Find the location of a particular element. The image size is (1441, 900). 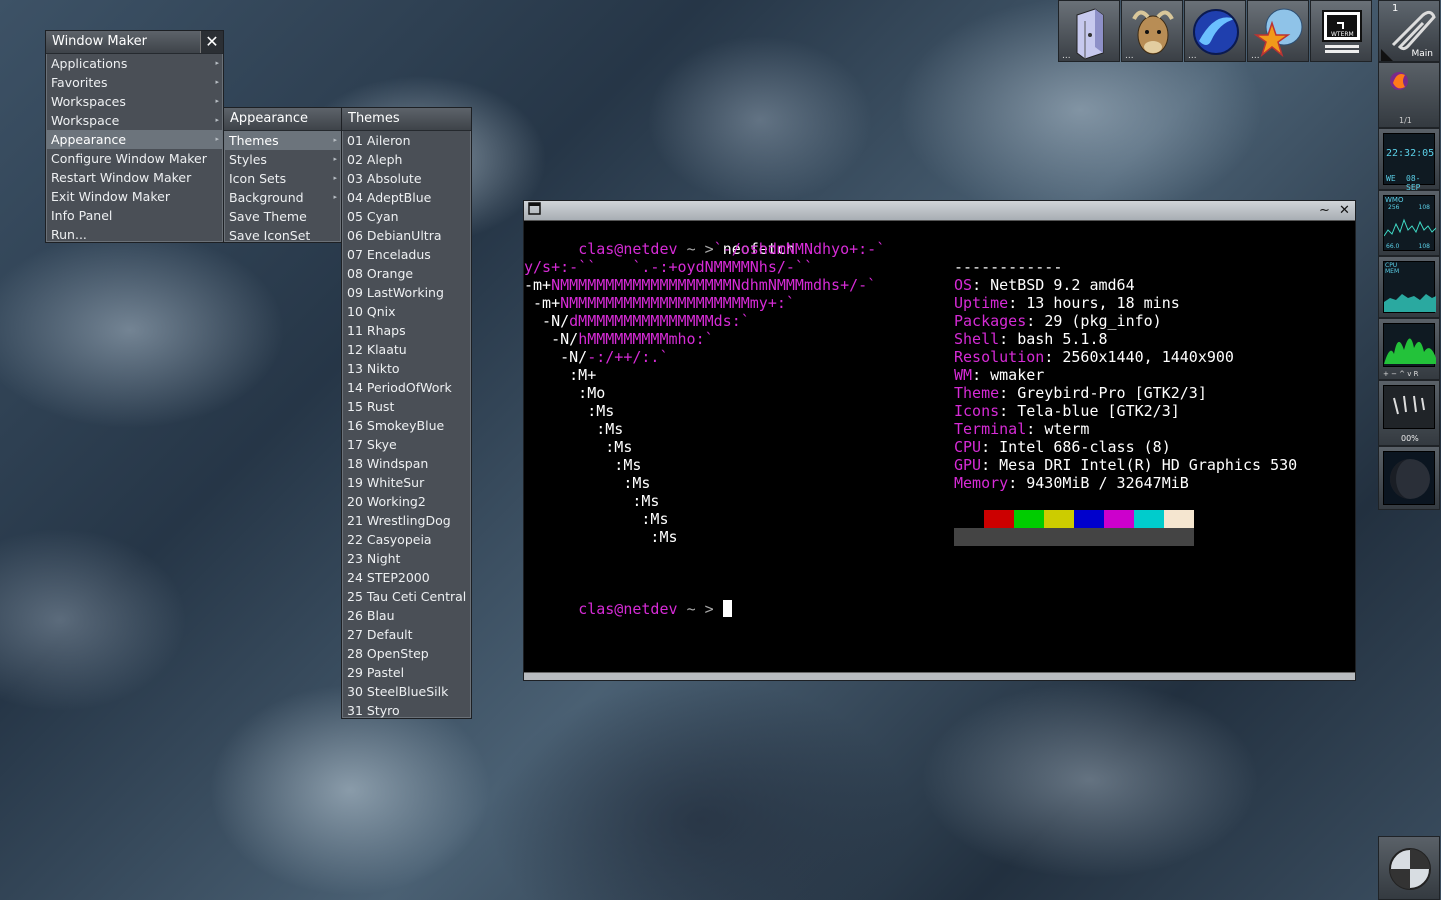

themes-menu-item-label: 31 Styro is located at coordinates (373, 710).